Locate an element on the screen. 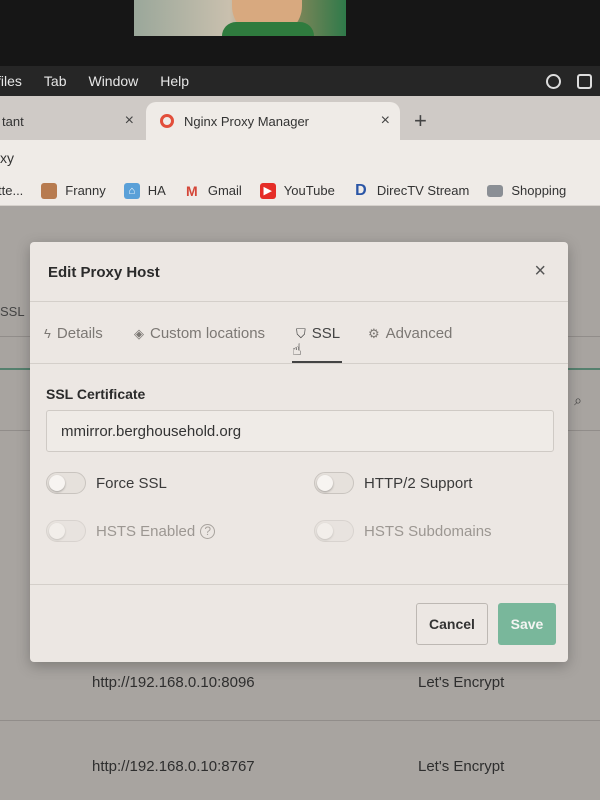 The height and width of the screenshot is (800, 600). bookmark-youtube: ▶ YouTube is located at coordinates (297, 190).